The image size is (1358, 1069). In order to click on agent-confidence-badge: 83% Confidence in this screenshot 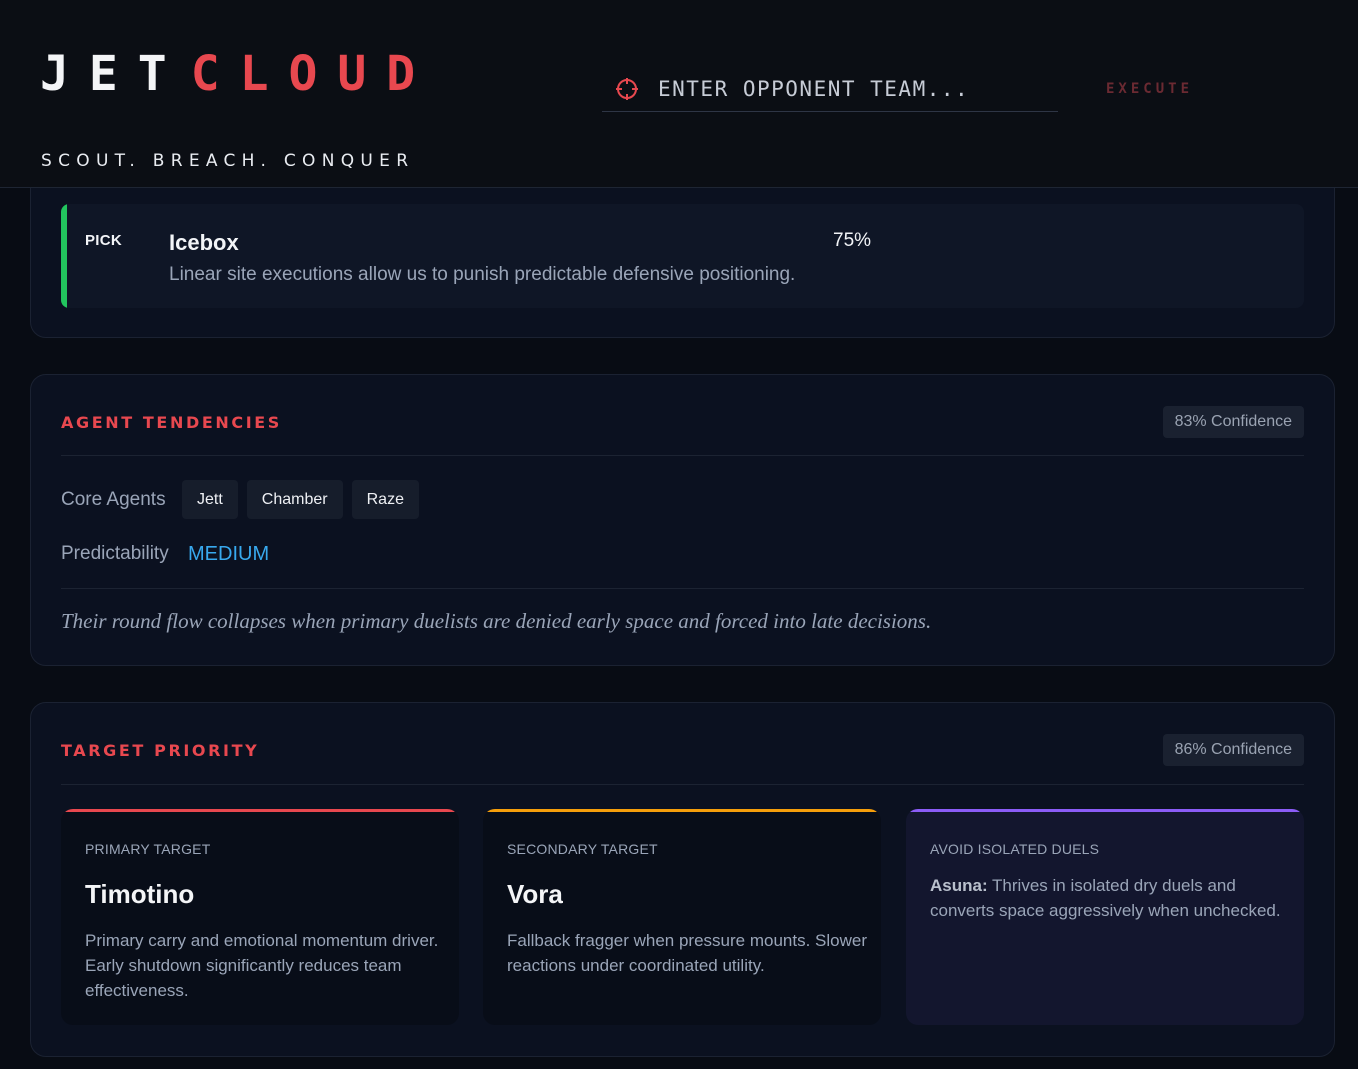, I will do `click(1233, 422)`.